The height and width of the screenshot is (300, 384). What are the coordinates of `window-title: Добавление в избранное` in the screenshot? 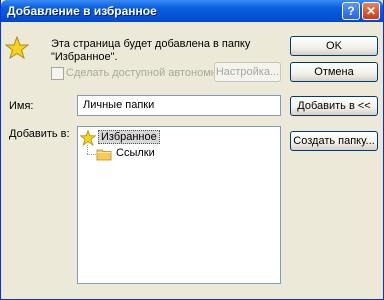 It's located at (82, 11).